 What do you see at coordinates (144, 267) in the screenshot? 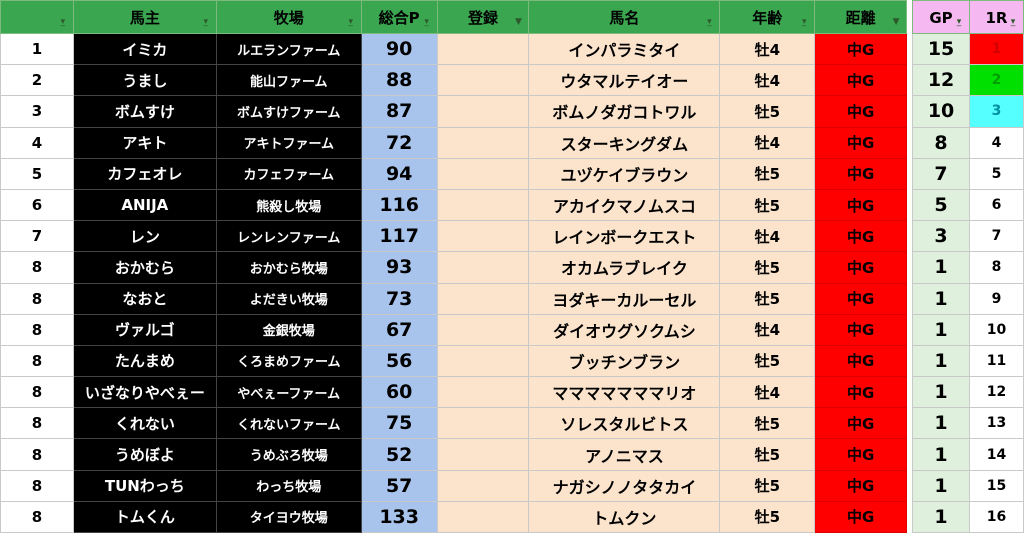
I see `owner-cell: おかむら` at bounding box center [144, 267].